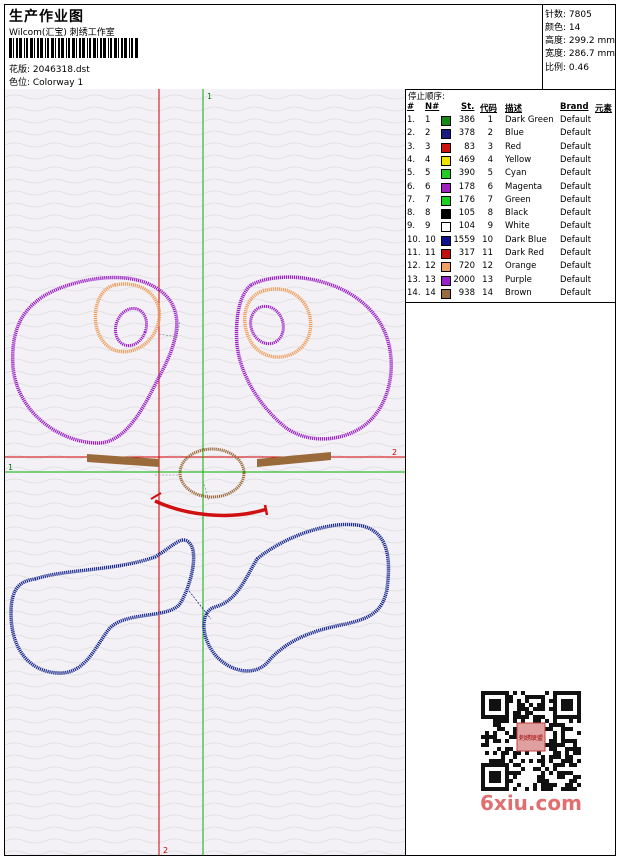 This screenshot has height=861, width=620. What do you see at coordinates (394, 452) in the screenshot?
I see `axis-mark-h2: 2` at bounding box center [394, 452].